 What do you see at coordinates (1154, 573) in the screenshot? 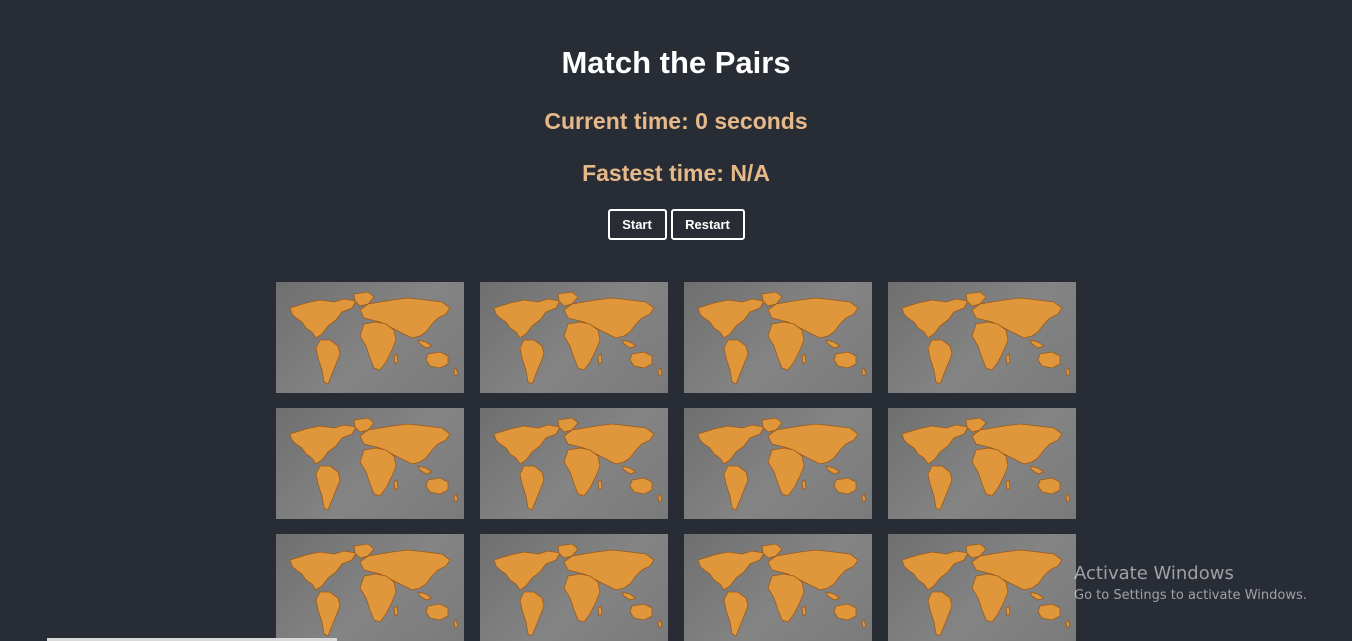
I see `watermark-title: Activate Windows` at bounding box center [1154, 573].